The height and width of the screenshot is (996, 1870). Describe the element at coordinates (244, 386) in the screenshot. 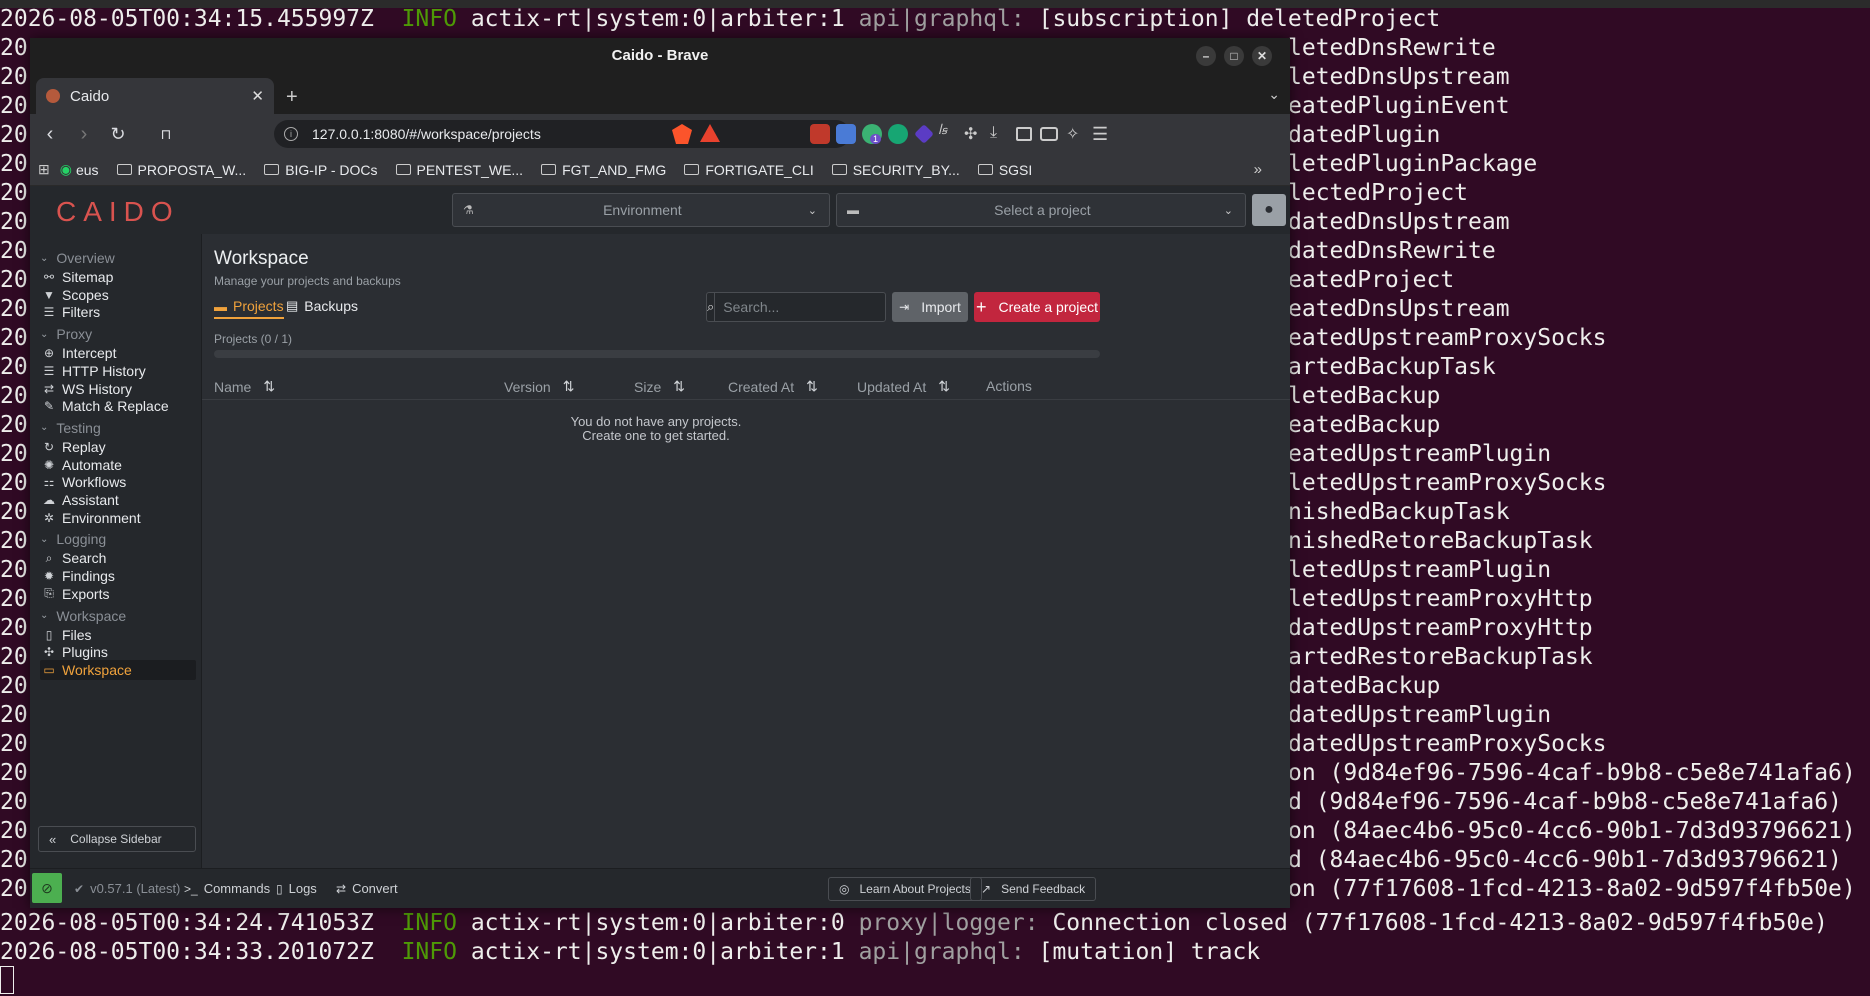

I see `column-name: Name ⇅` at that location.